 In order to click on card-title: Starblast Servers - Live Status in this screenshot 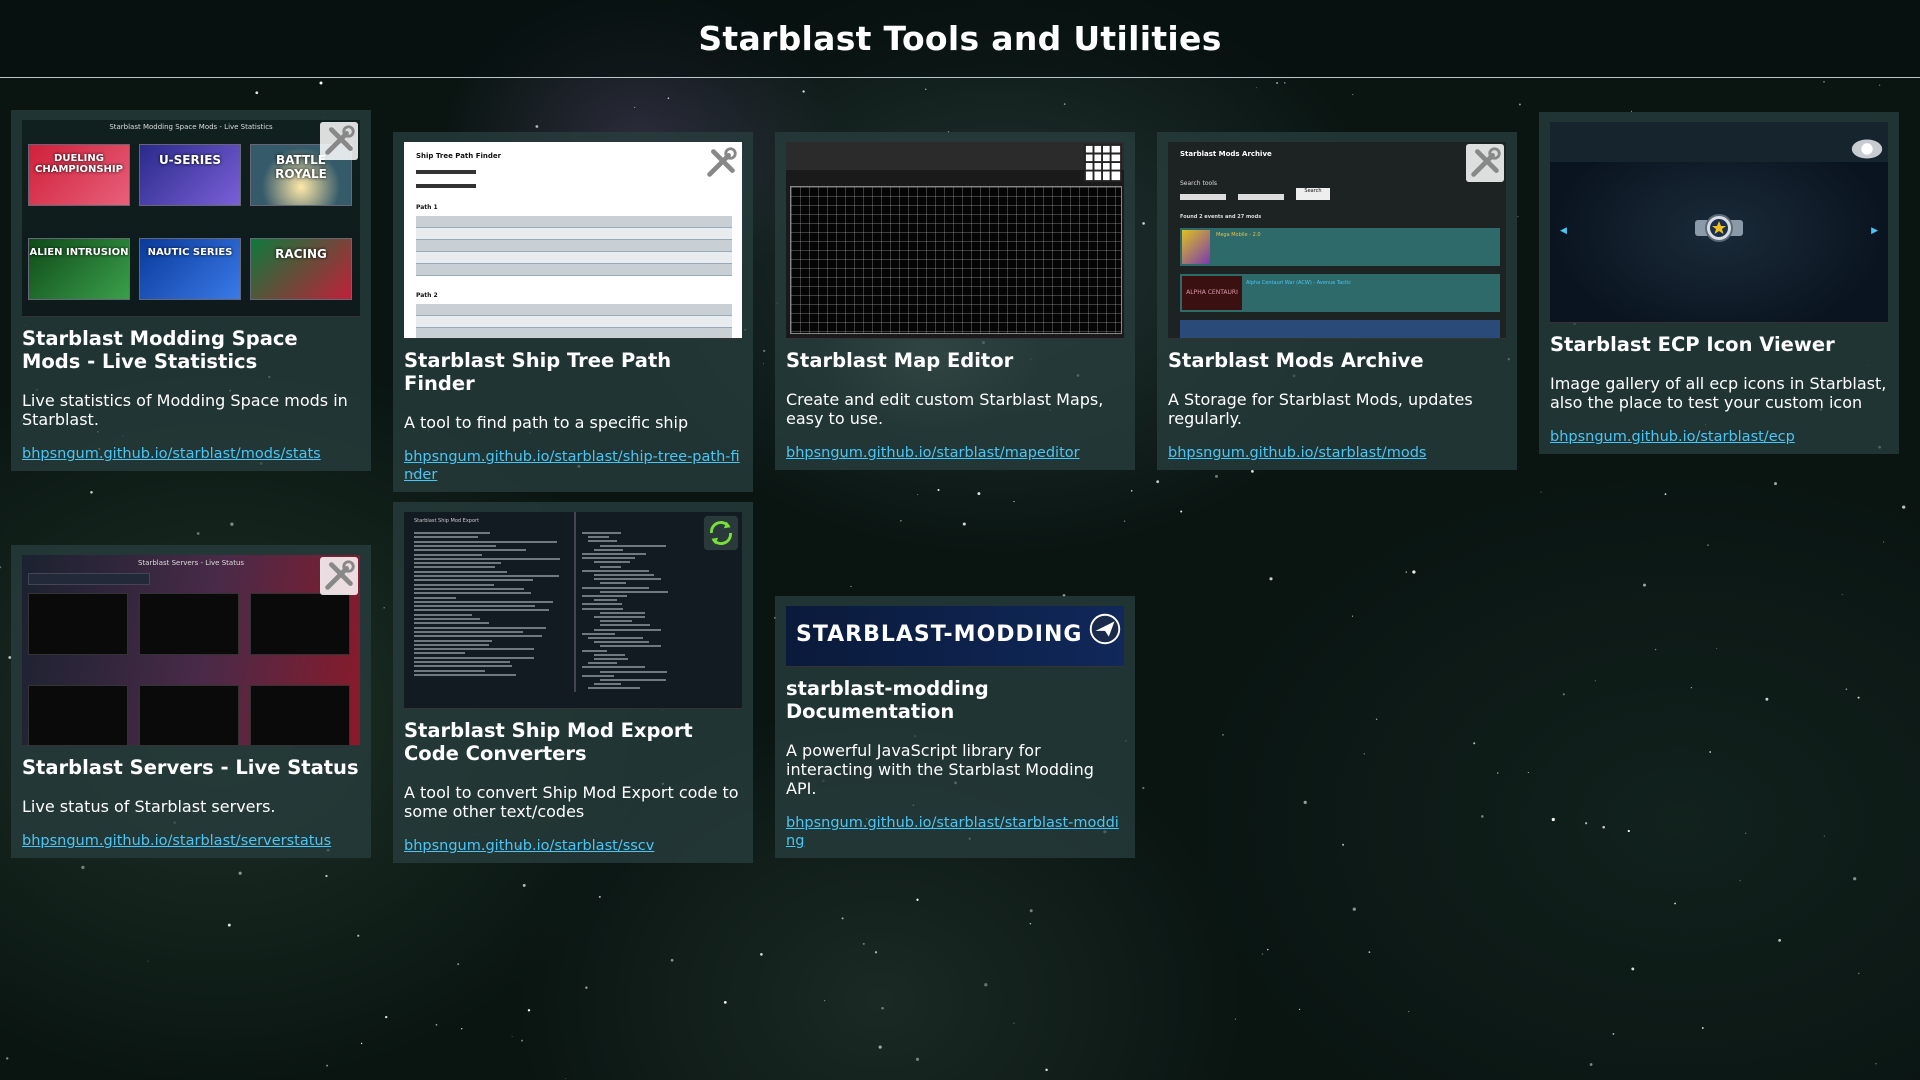, I will do `click(190, 767)`.